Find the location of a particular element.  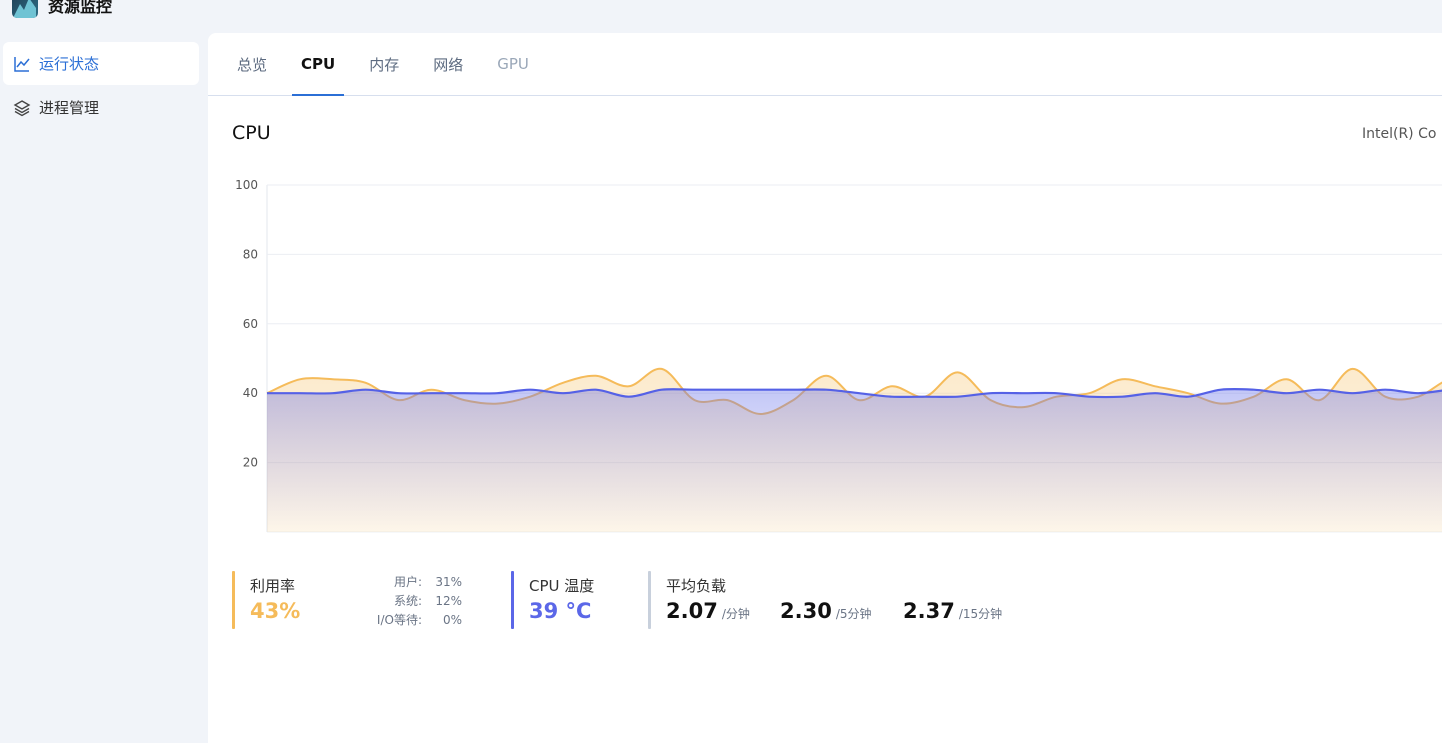

usage-detail-iowait: I/O等待: 0% is located at coordinates (419, 620).